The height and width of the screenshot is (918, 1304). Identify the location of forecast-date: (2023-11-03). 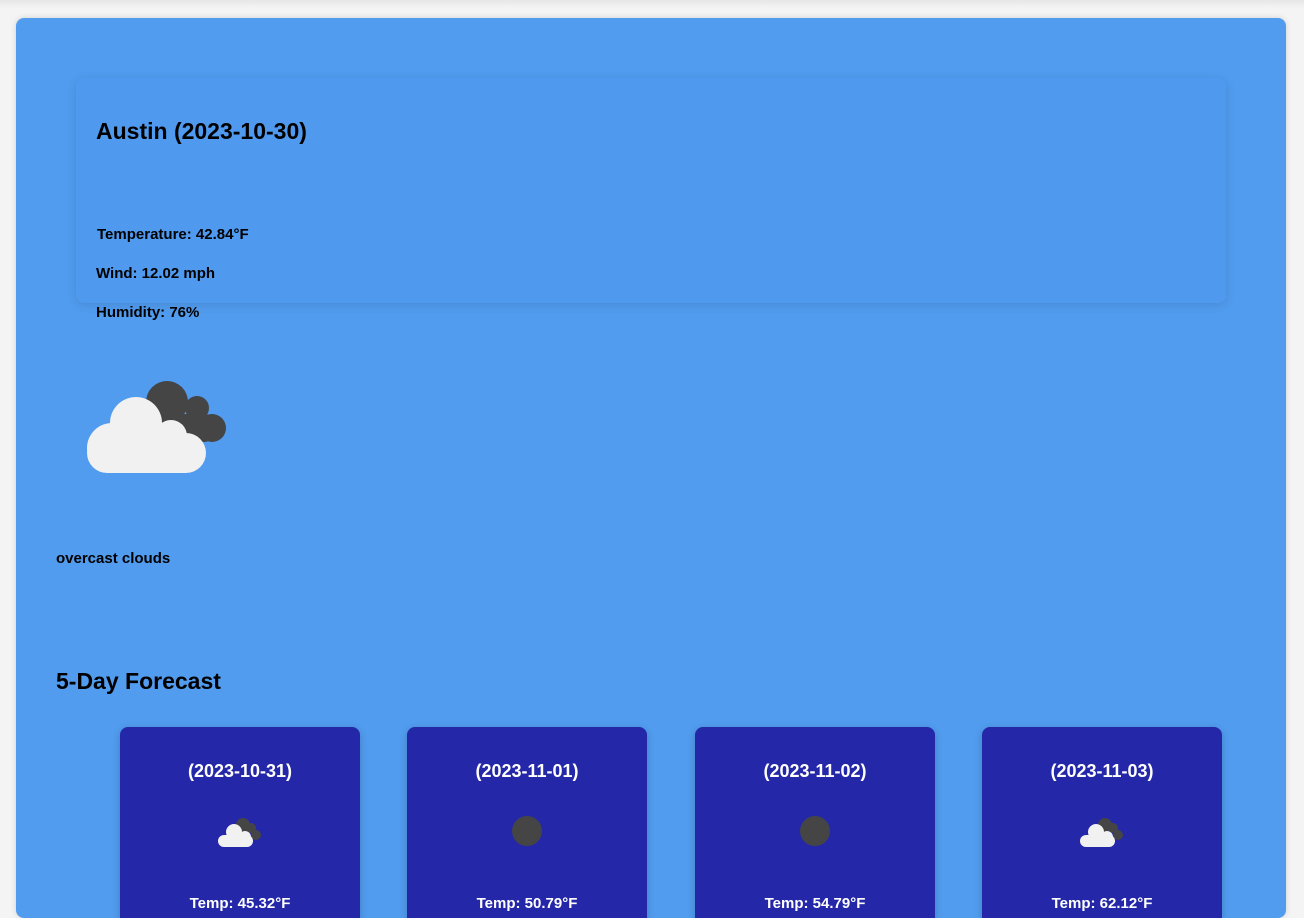
(1102, 771).